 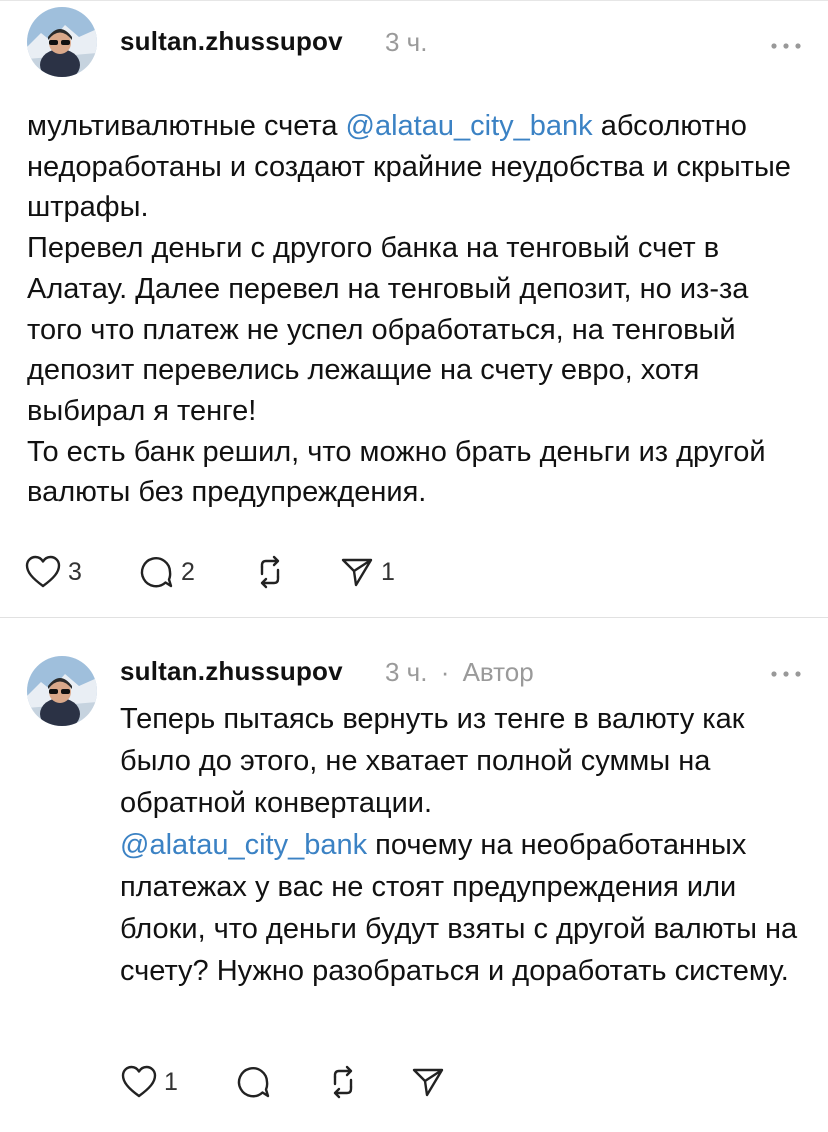 I want to click on timestamp: 3 ч. · Автор, so click(x=459, y=672).